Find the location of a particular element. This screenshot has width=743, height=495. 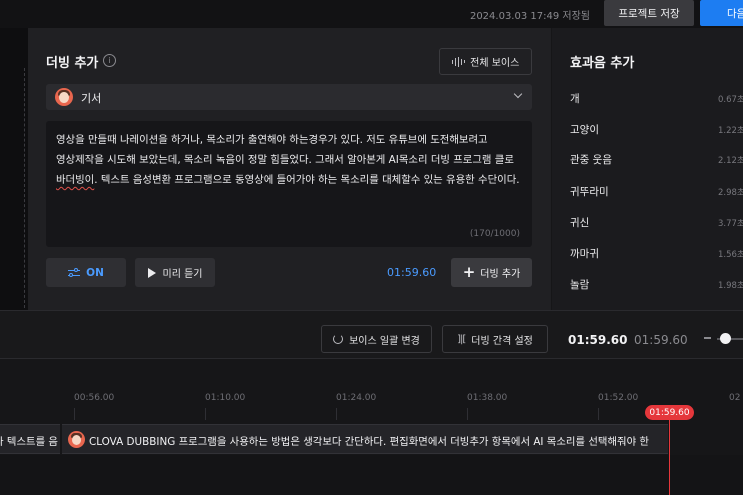

playhead-badge: 01:59.60 is located at coordinates (669, 412).